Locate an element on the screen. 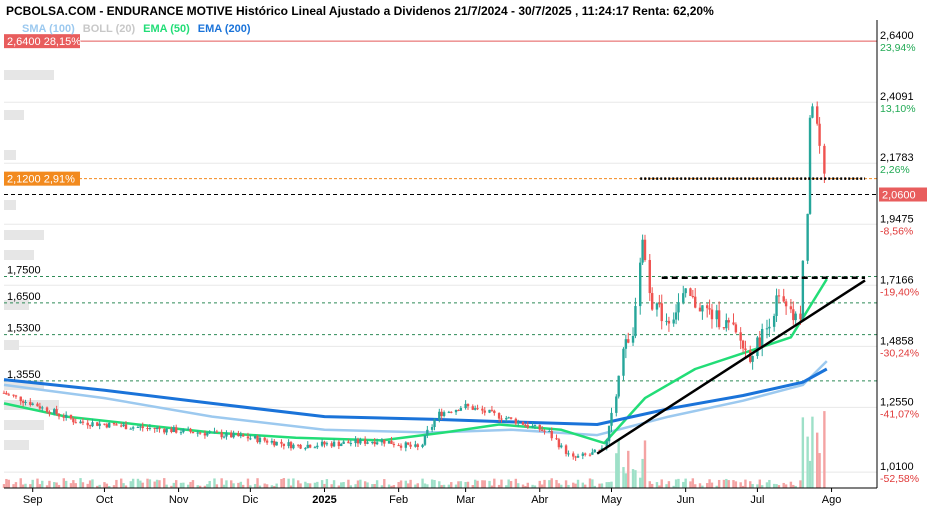 This screenshot has width=932, height=512. y-tick-label: 1,7166 is located at coordinates (897, 280).